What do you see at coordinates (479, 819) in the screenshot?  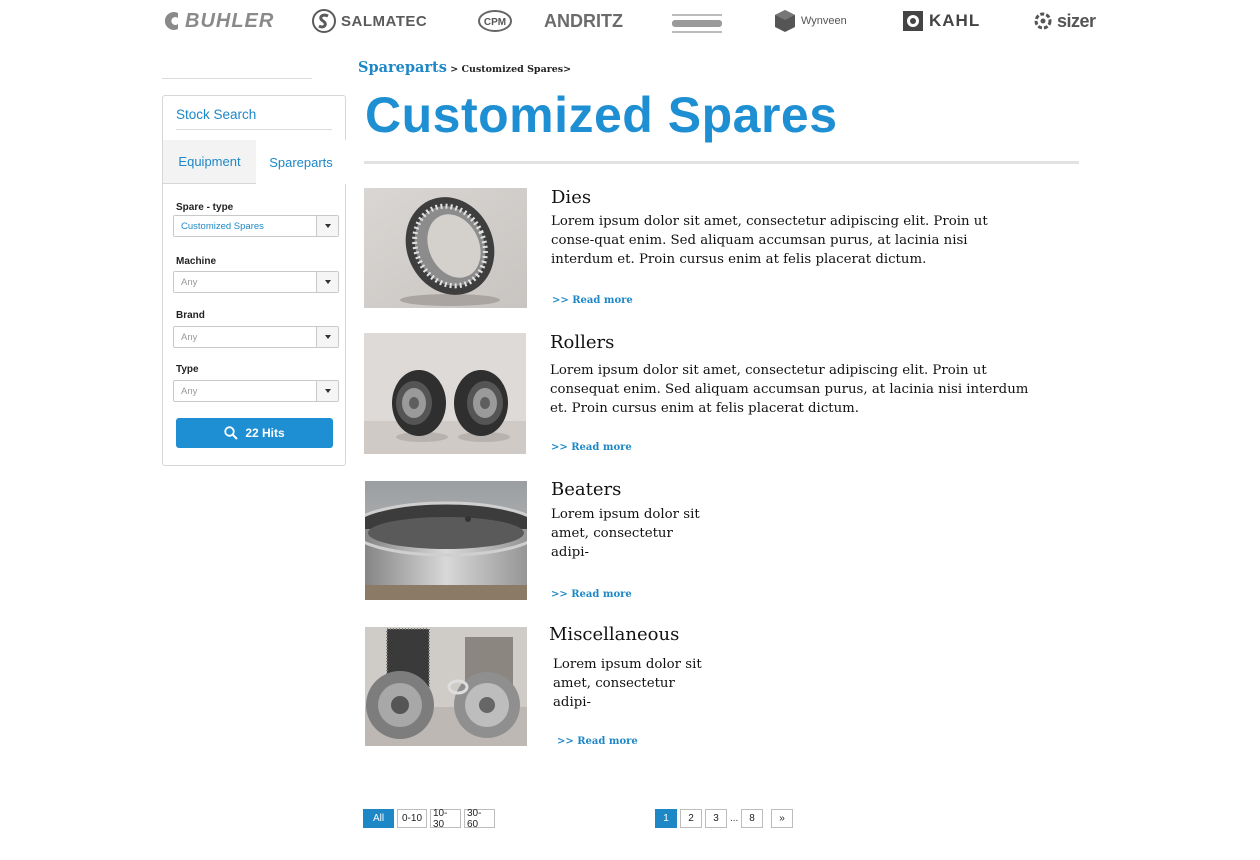 I see `filter-30-60-button: 30-60` at bounding box center [479, 819].